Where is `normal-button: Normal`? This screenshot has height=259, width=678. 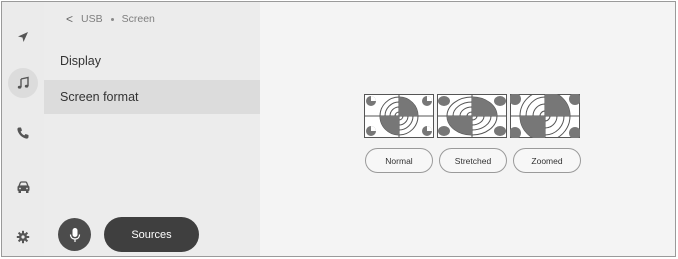 normal-button: Normal is located at coordinates (399, 160).